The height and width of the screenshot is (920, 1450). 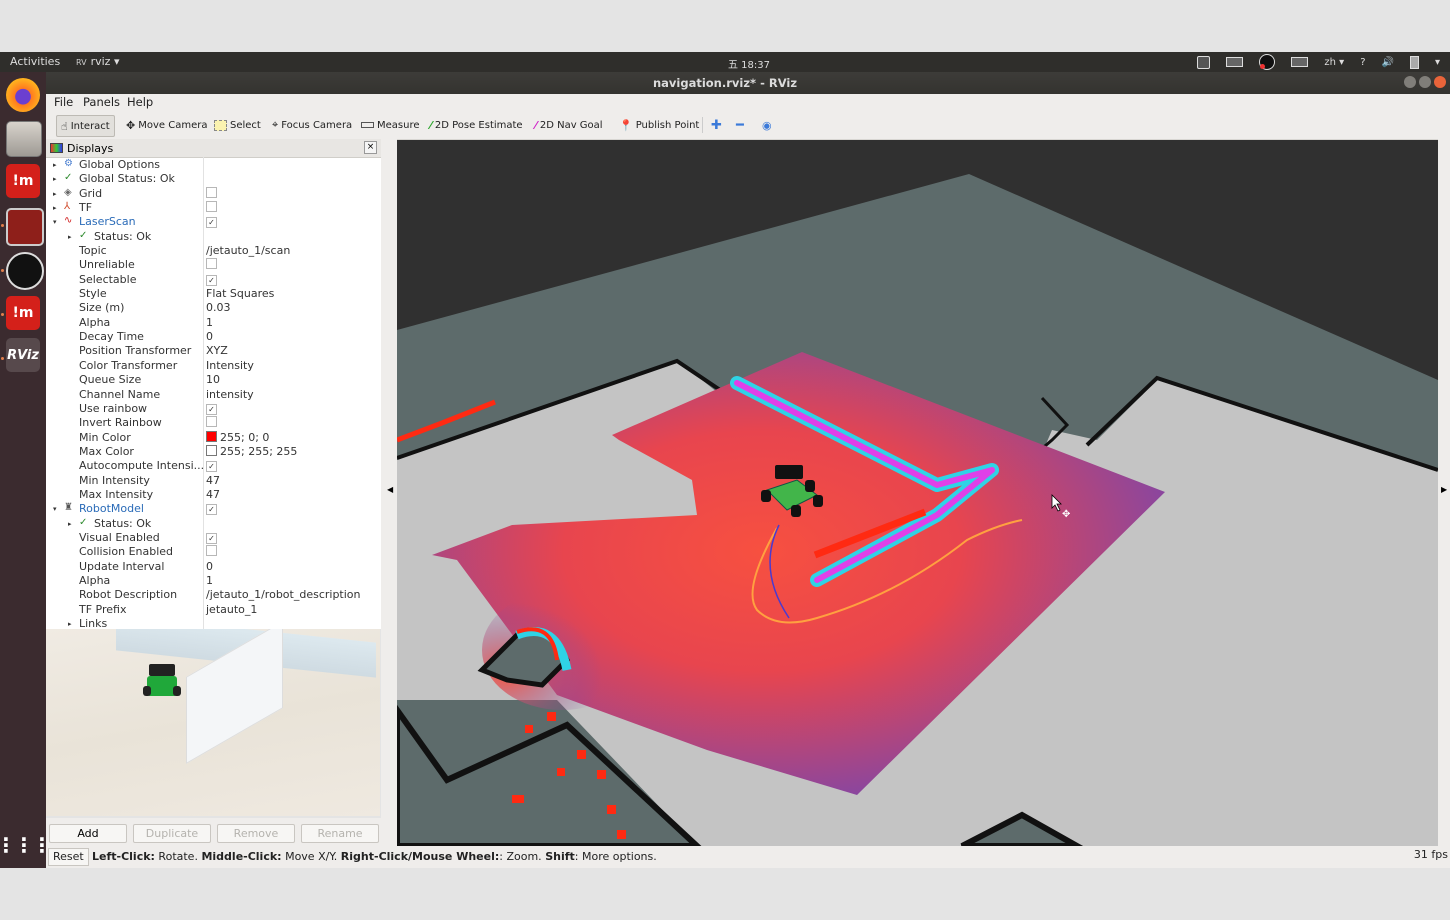 I want to click on prop-use-rainbow: Use rainbow ✓, so click(x=213, y=409).